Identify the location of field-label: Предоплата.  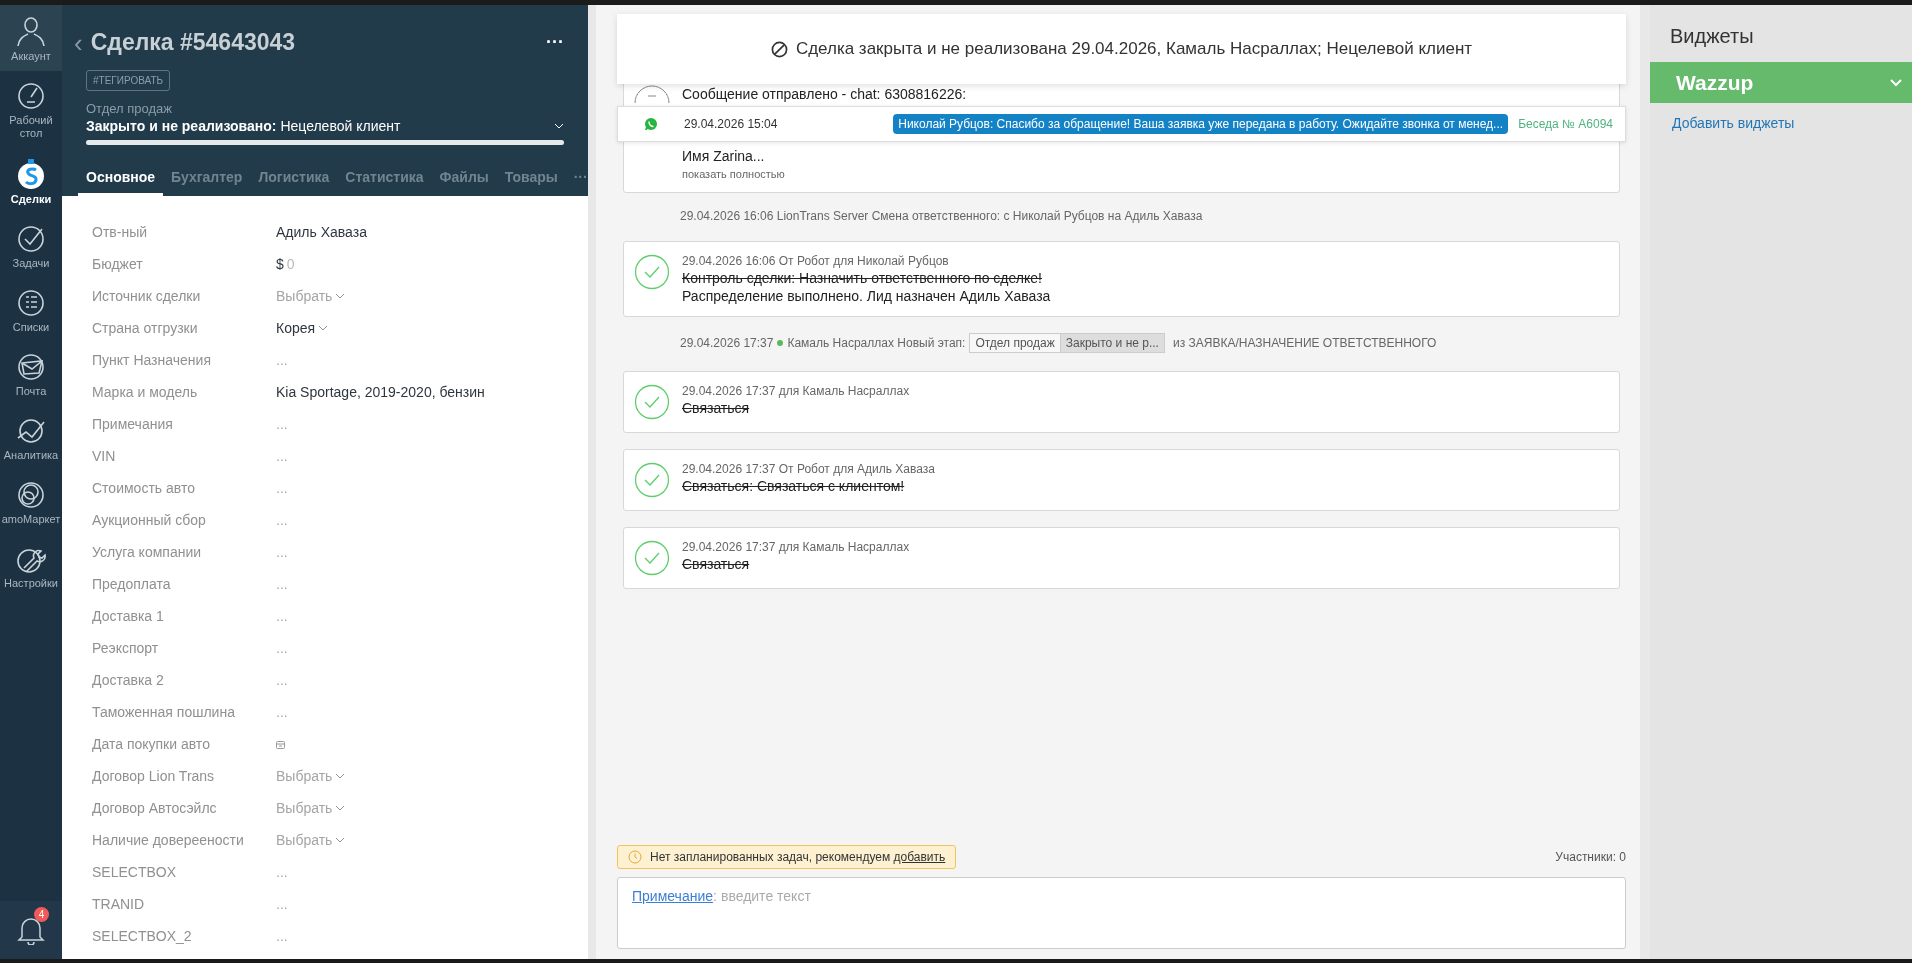
(132, 584).